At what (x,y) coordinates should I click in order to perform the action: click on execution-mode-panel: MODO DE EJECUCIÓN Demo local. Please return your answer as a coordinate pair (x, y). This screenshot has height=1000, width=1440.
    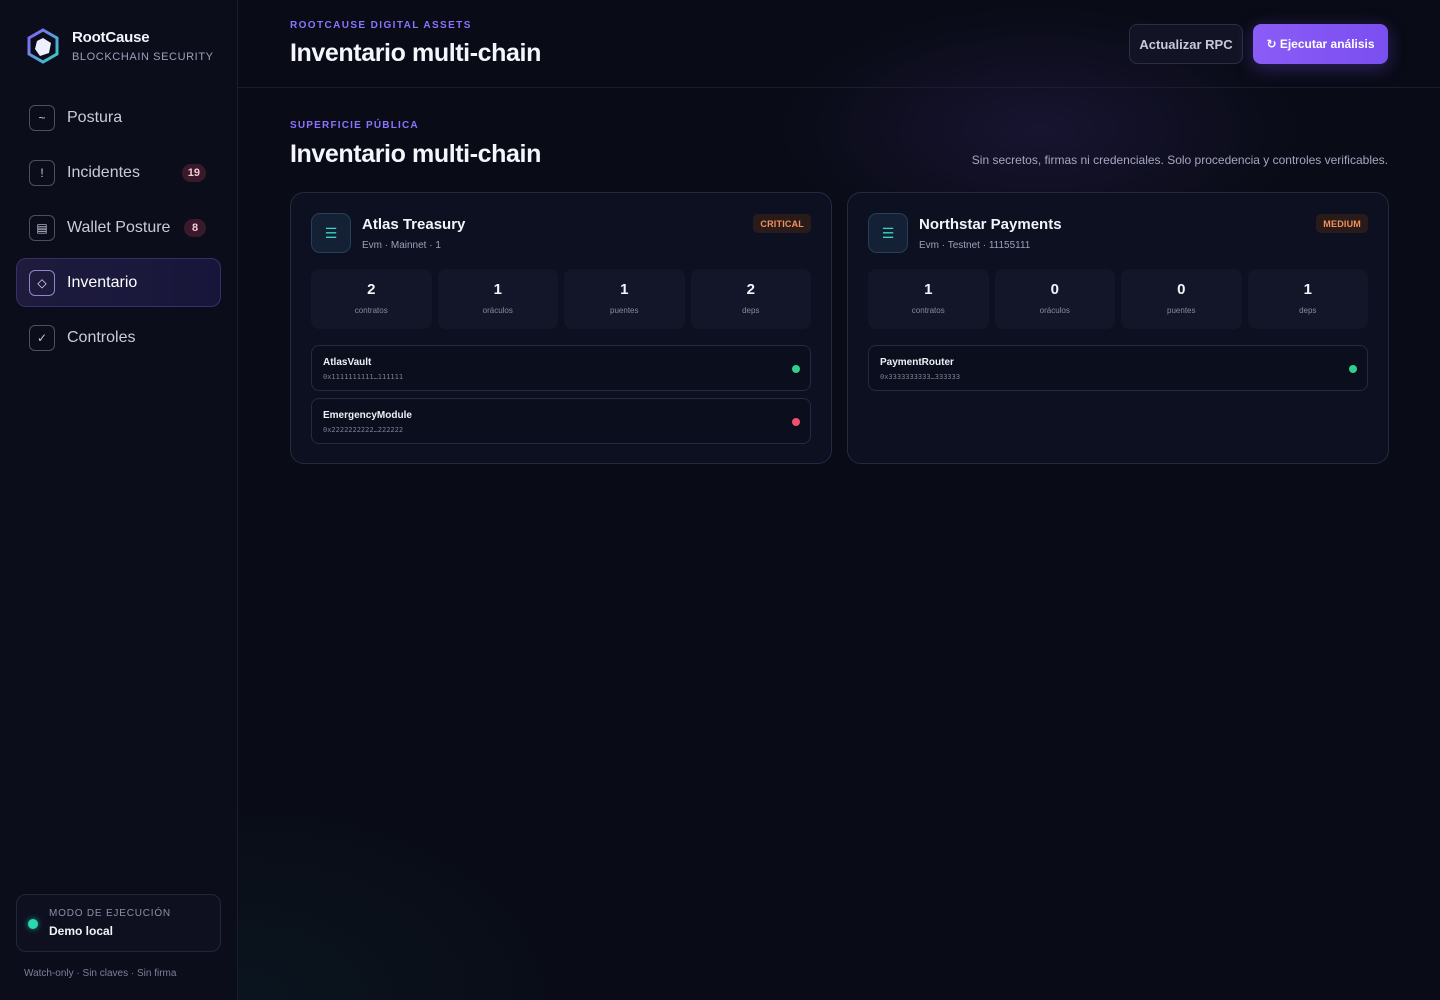
    Looking at the image, I should click on (118, 923).